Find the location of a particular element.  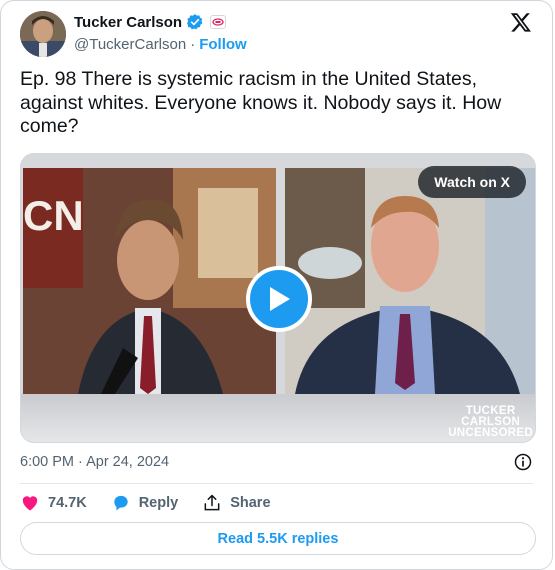

show-brand-watermark: TUCKER CARLSON UNCENSORED is located at coordinates (490, 422).